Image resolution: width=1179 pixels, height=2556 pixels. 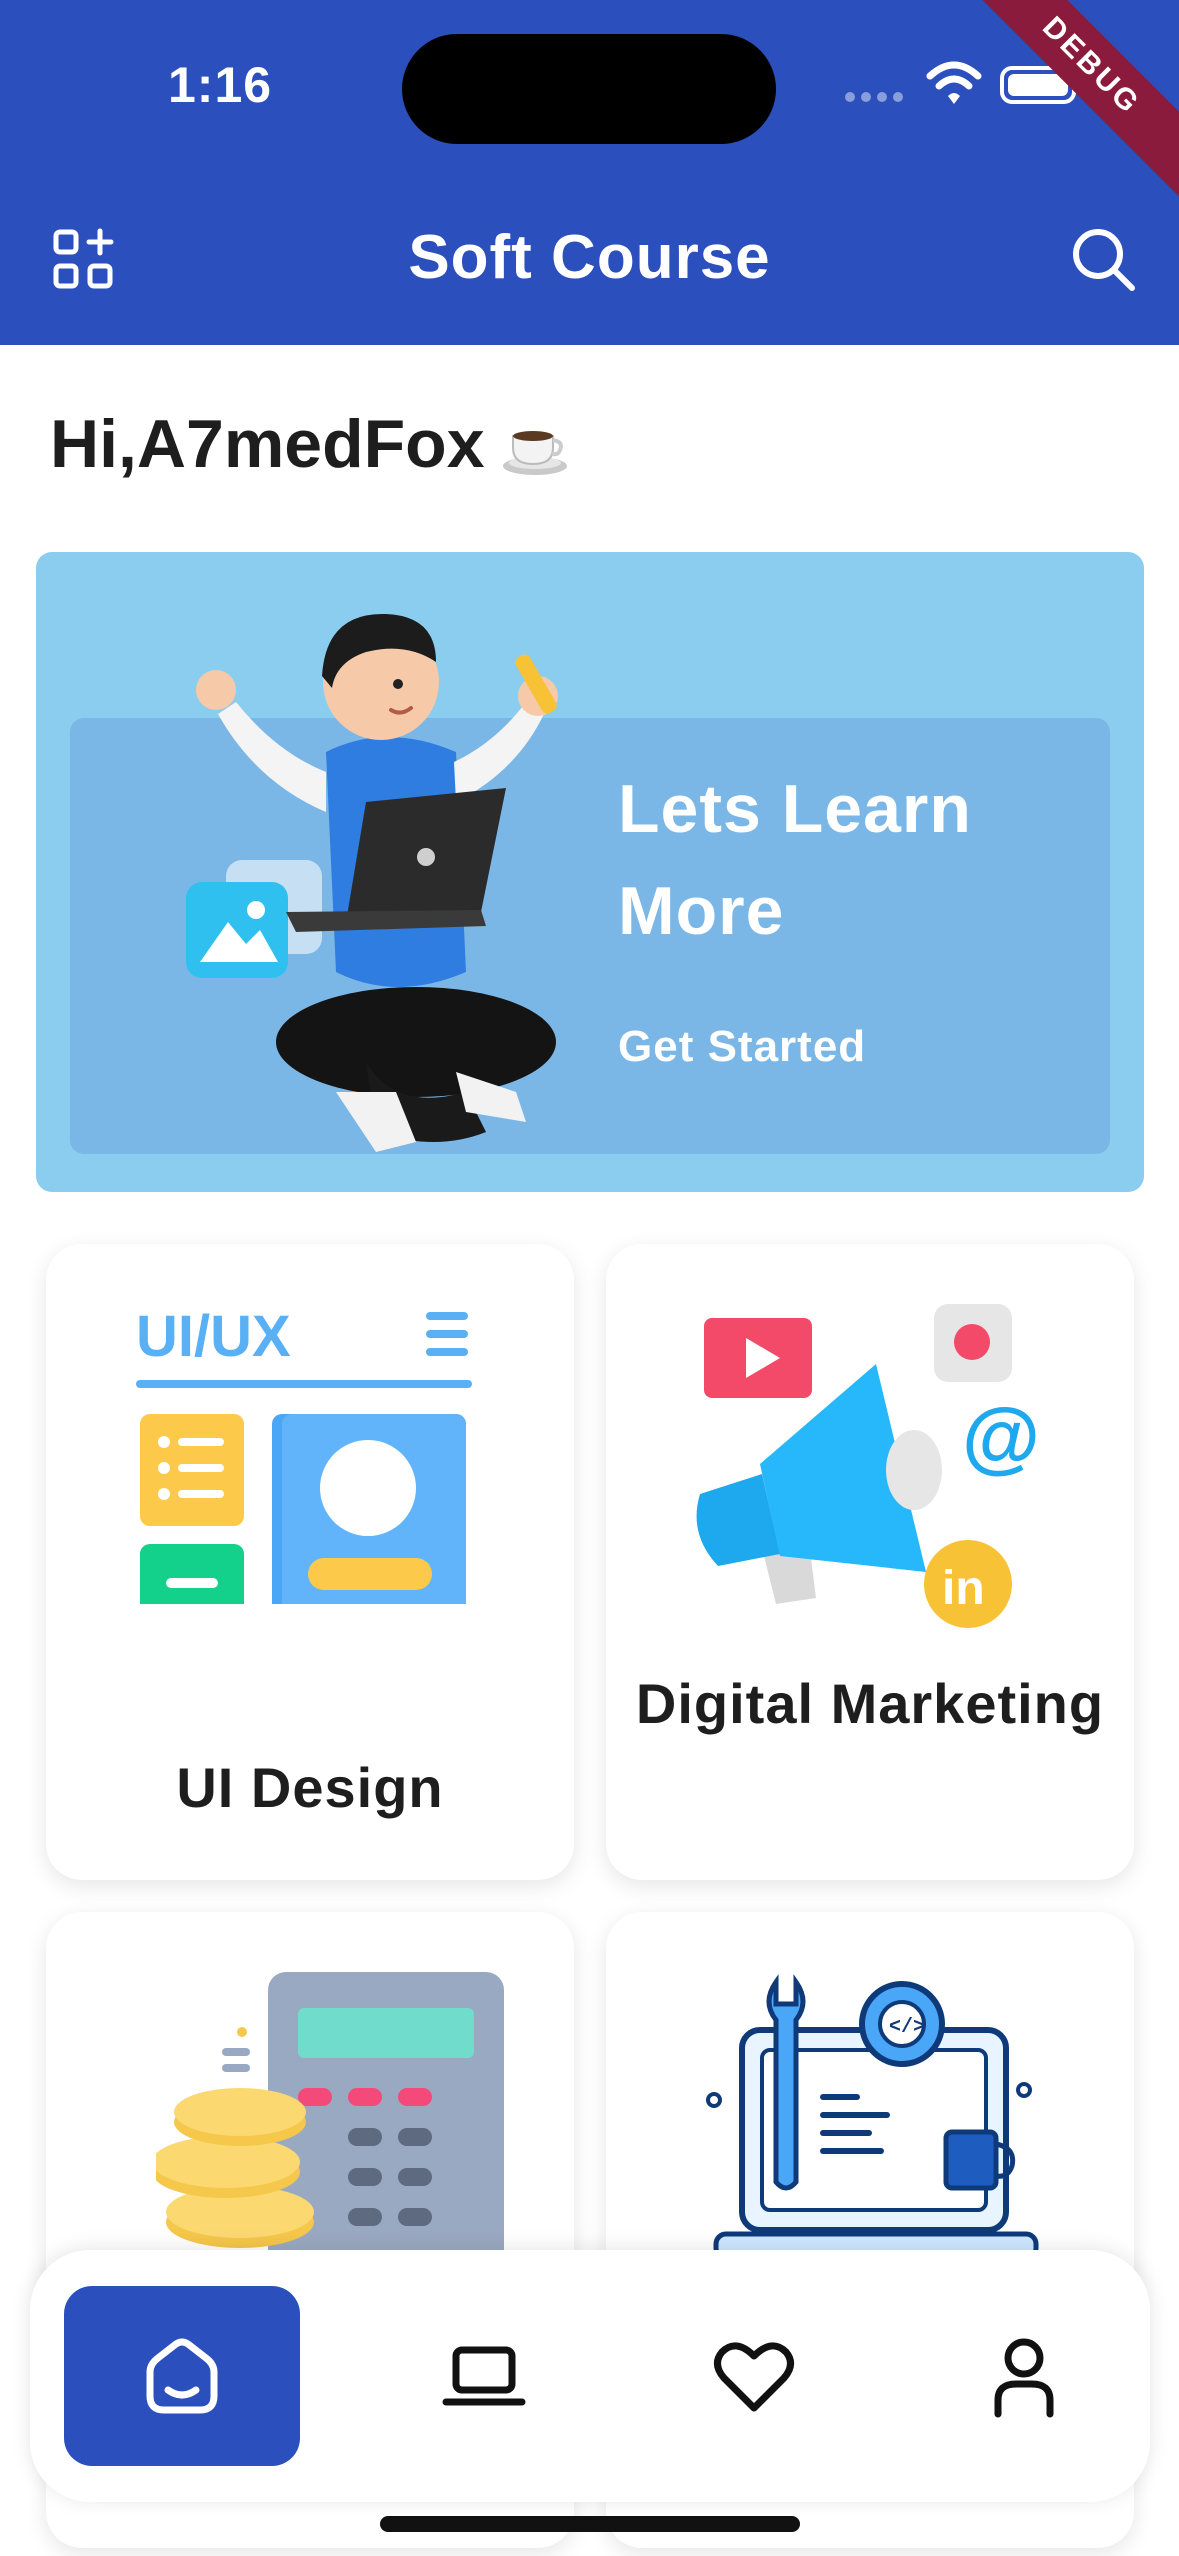 I want to click on ui-ux-art-text: UI/UX, so click(x=213, y=1336).